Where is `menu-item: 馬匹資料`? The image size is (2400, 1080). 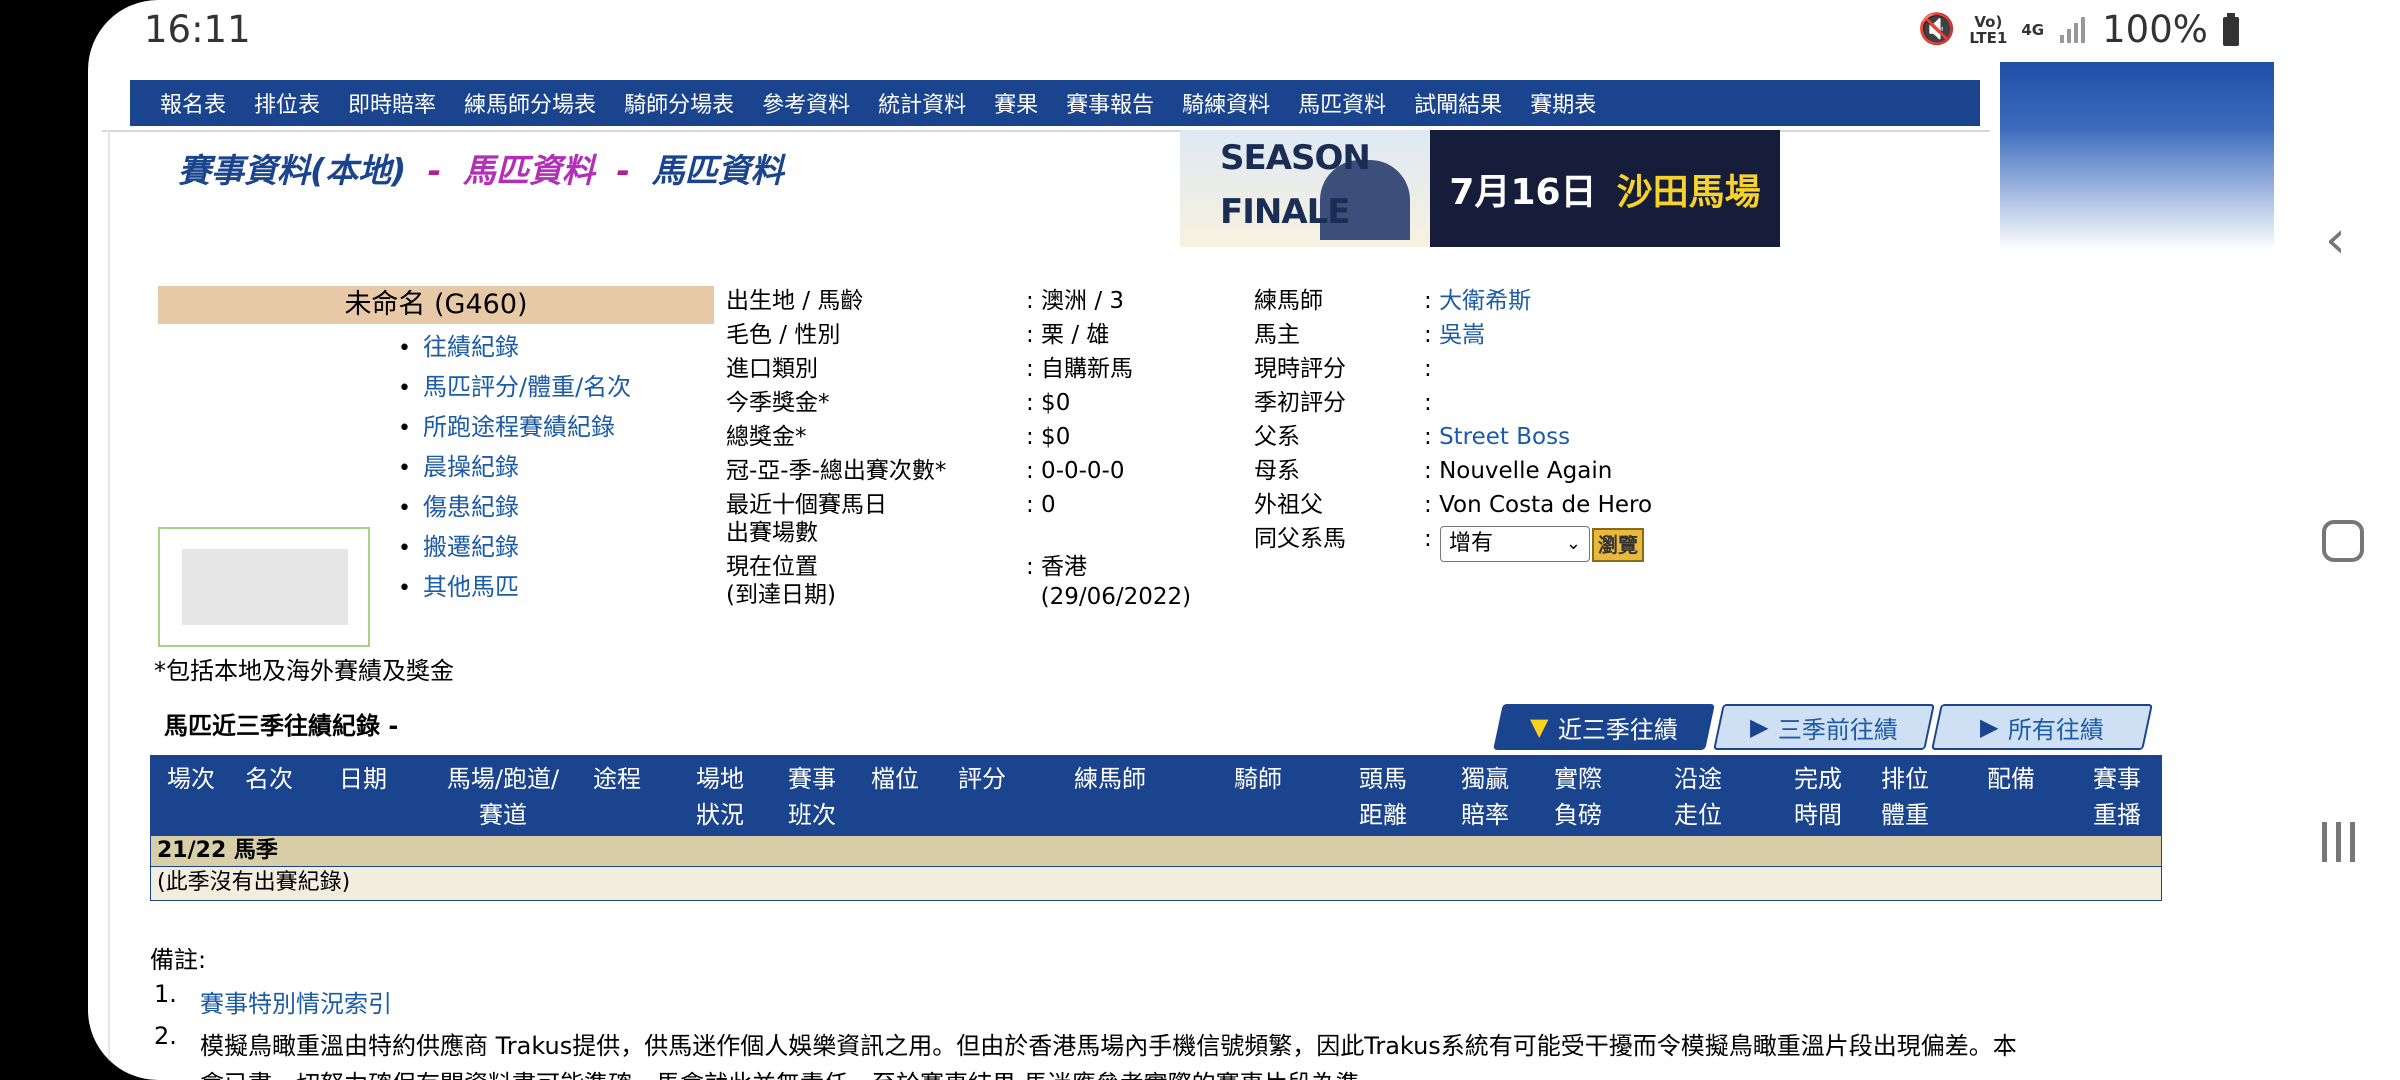
menu-item: 馬匹資料 is located at coordinates (1342, 103).